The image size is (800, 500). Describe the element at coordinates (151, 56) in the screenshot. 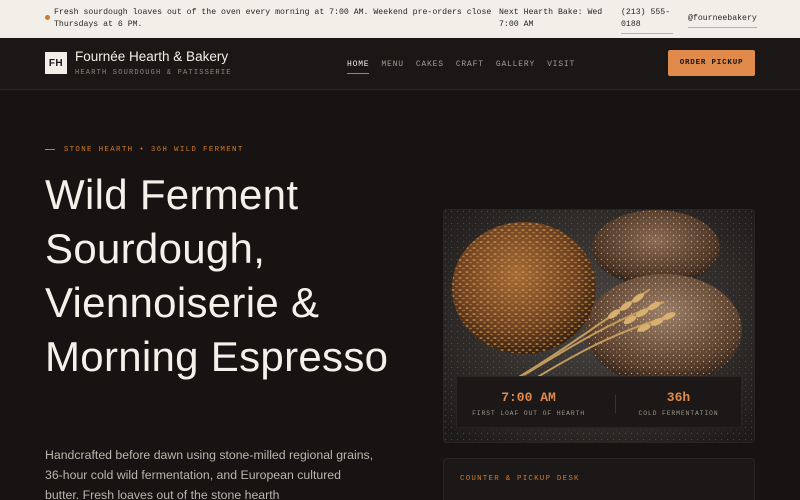

I see `brand-name: Fournée Hearth & Bakery` at that location.